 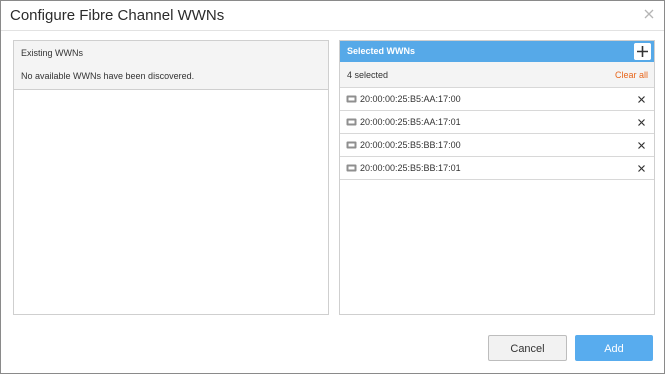 I want to click on add-button: Add, so click(x=614, y=348).